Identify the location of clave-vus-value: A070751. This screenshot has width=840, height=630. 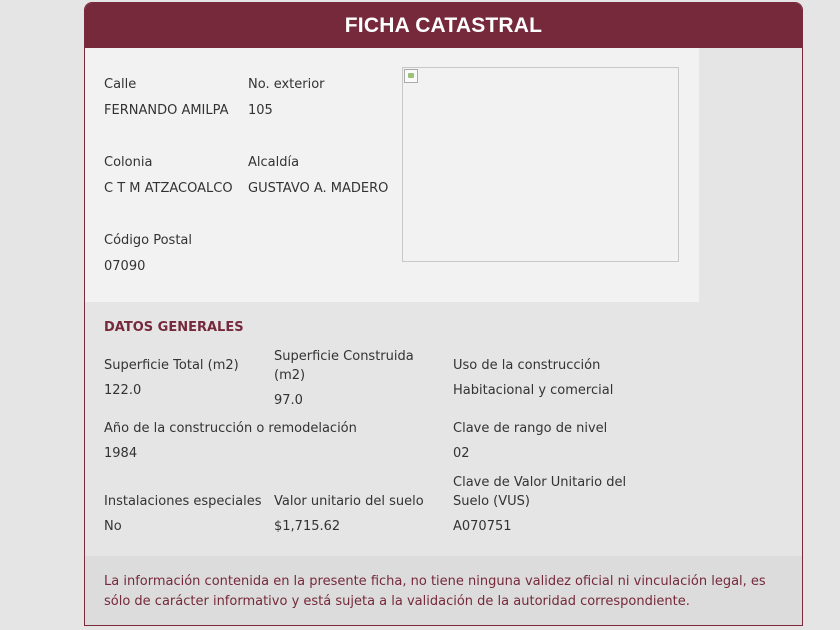
(482, 526).